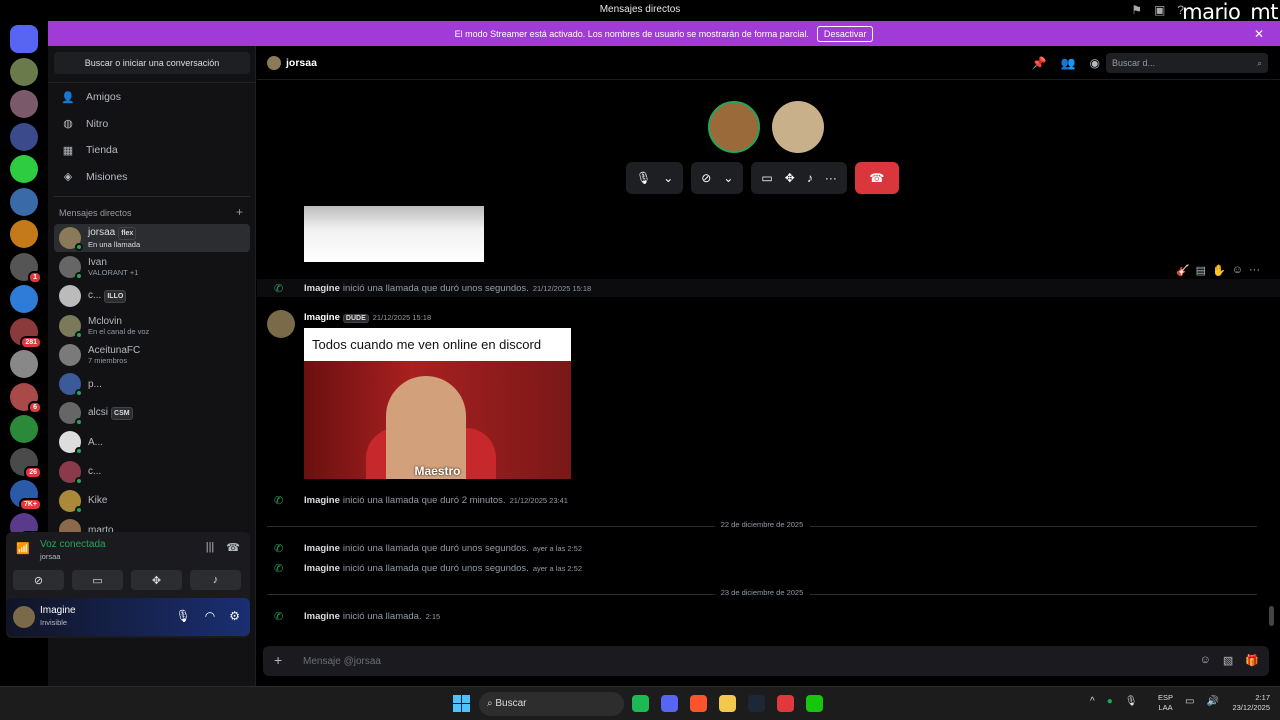 The width and height of the screenshot is (1280, 720). I want to click on language-indicator: ESP LAA, so click(1165, 703).